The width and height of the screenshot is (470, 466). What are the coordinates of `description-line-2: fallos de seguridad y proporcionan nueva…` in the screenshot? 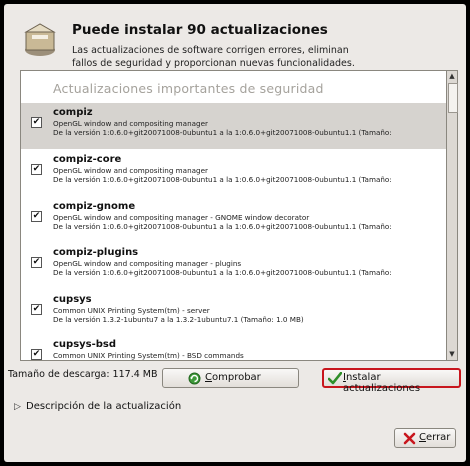 It's located at (213, 63).